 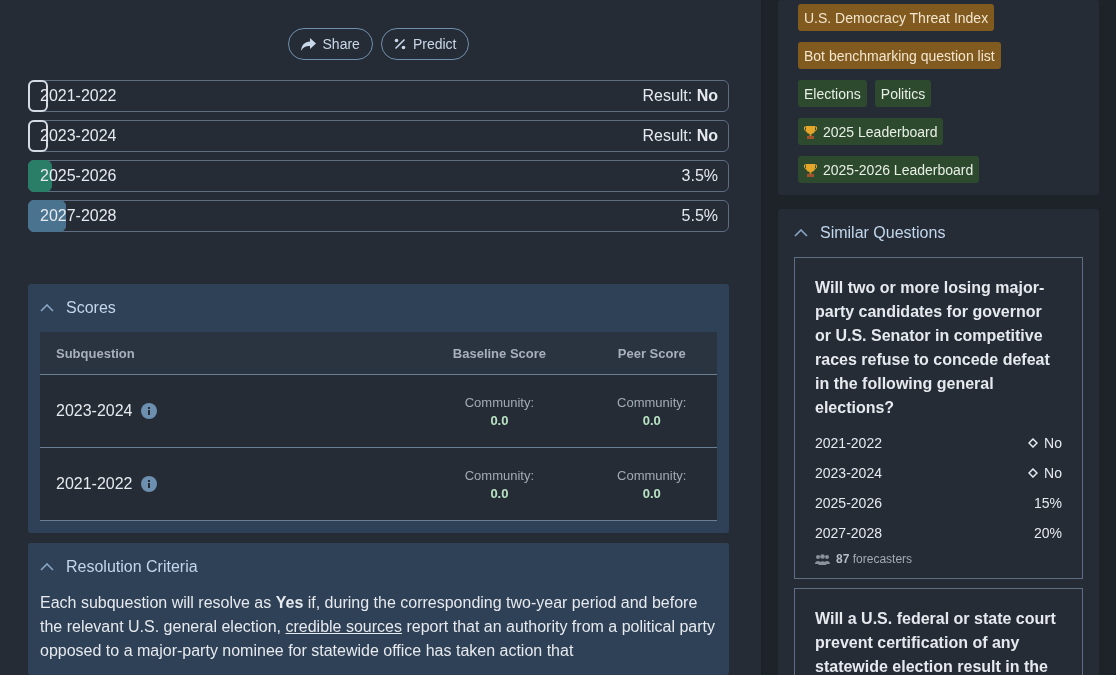 I want to click on probability-value: 3.5%, so click(x=699, y=176).